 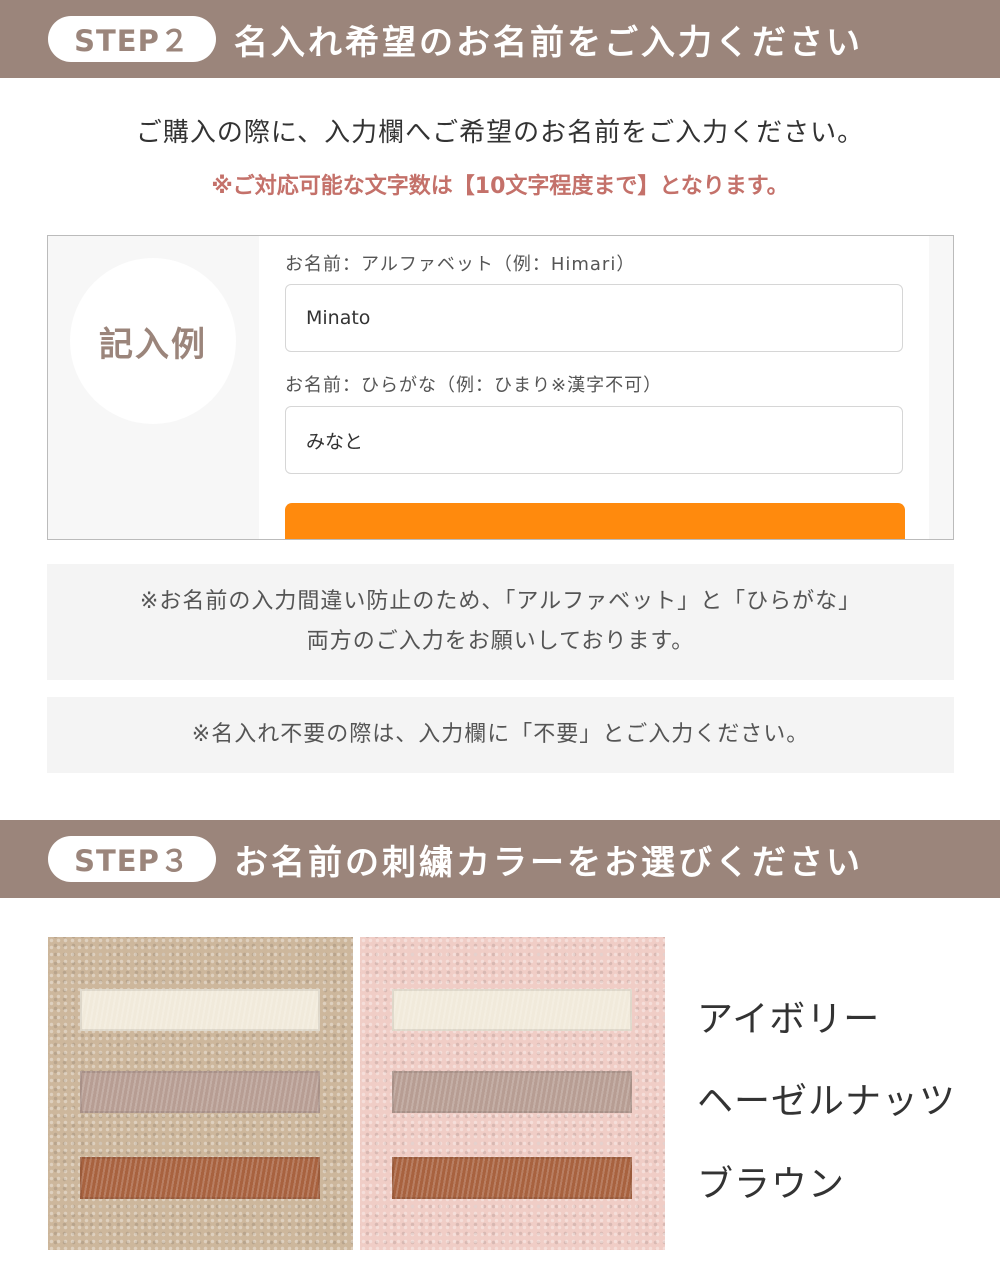 I want to click on step2-header: STEP２ 名入れ希望のお名前をご入力ください, so click(x=500, y=39).